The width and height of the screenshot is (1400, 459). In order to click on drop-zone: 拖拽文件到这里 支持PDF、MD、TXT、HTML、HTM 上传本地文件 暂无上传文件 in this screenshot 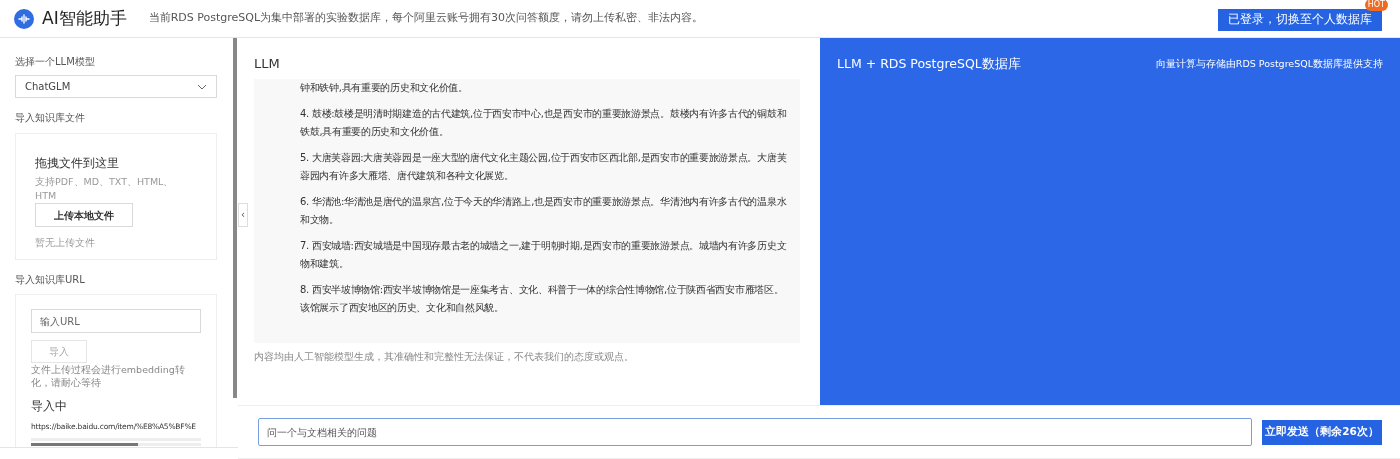, I will do `click(116, 196)`.